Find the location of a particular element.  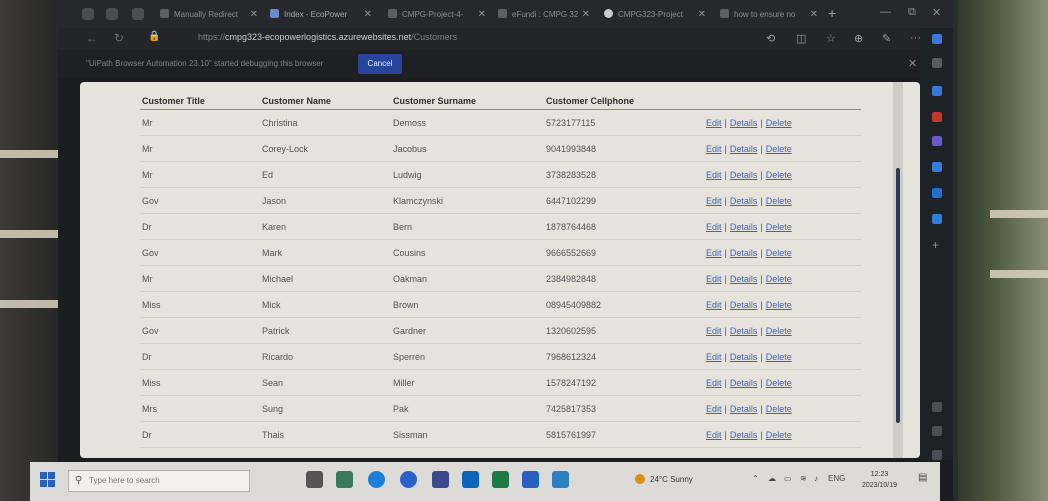

cancel-debugging-button: Cancel is located at coordinates (380, 64).